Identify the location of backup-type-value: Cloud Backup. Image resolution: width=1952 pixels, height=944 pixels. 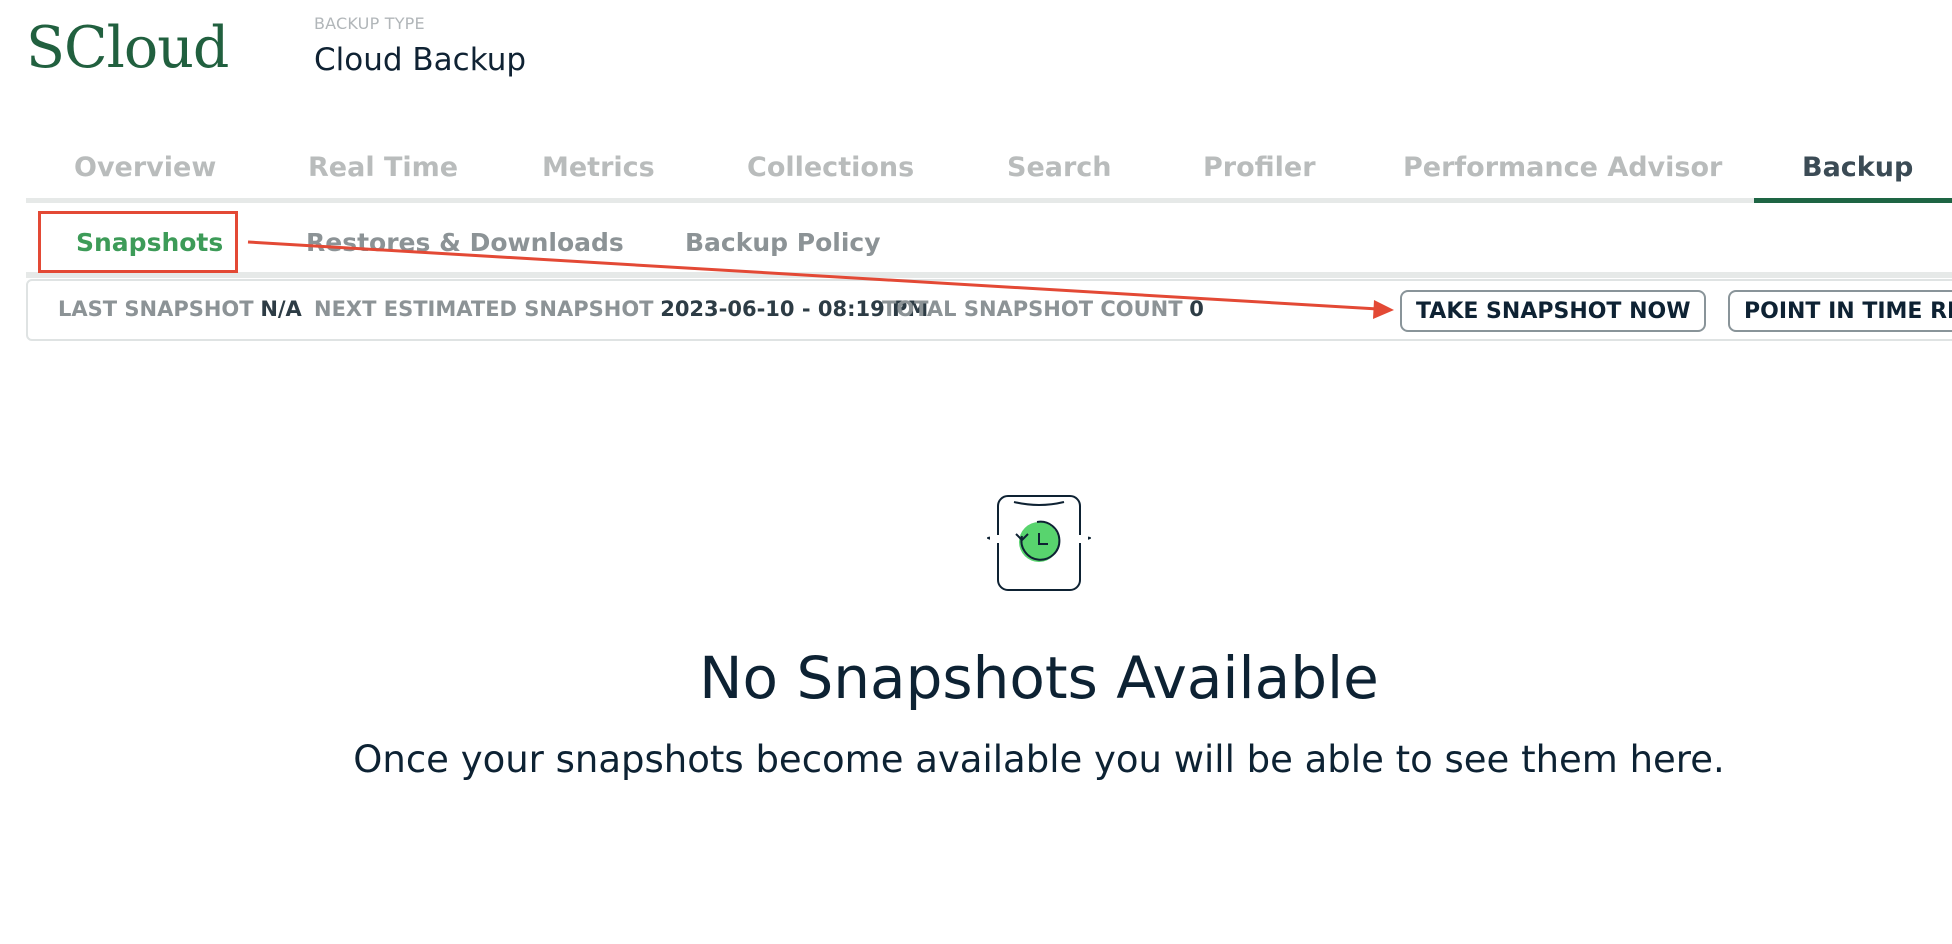
(420, 60).